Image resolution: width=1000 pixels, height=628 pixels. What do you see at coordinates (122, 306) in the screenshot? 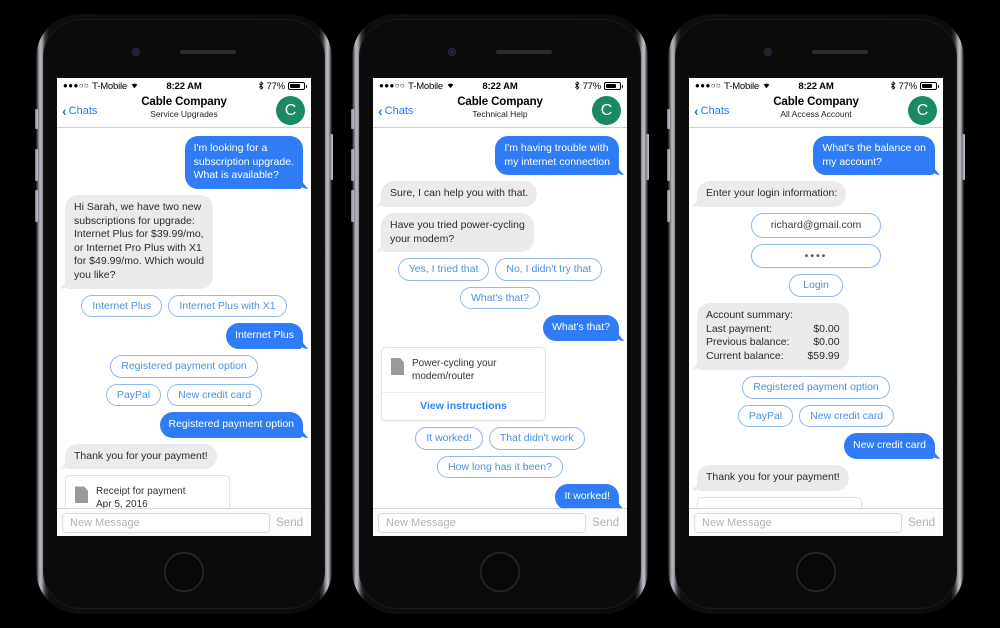
I see `quick-reply-chip: Internet Plus` at bounding box center [122, 306].